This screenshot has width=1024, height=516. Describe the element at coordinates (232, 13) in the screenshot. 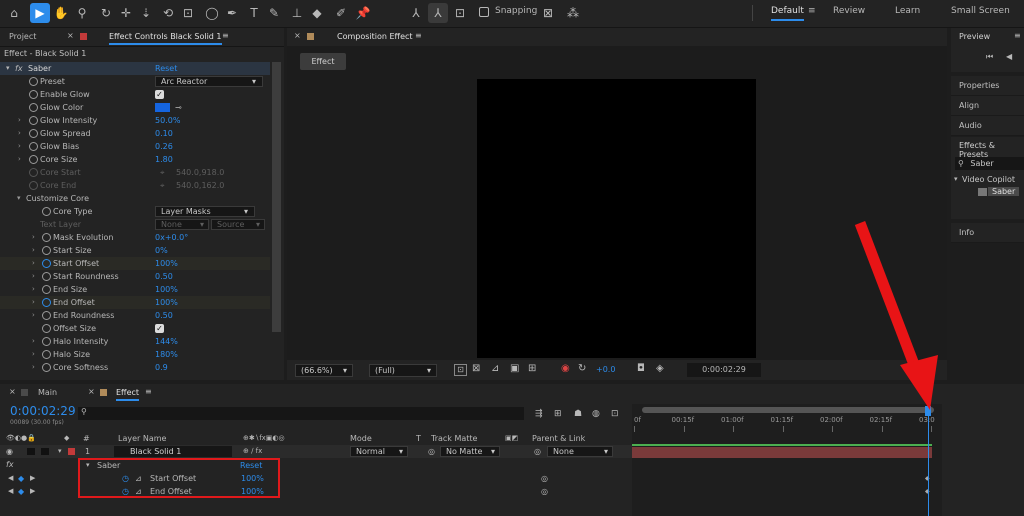

I see `pen-tool-icon: ✒` at that location.